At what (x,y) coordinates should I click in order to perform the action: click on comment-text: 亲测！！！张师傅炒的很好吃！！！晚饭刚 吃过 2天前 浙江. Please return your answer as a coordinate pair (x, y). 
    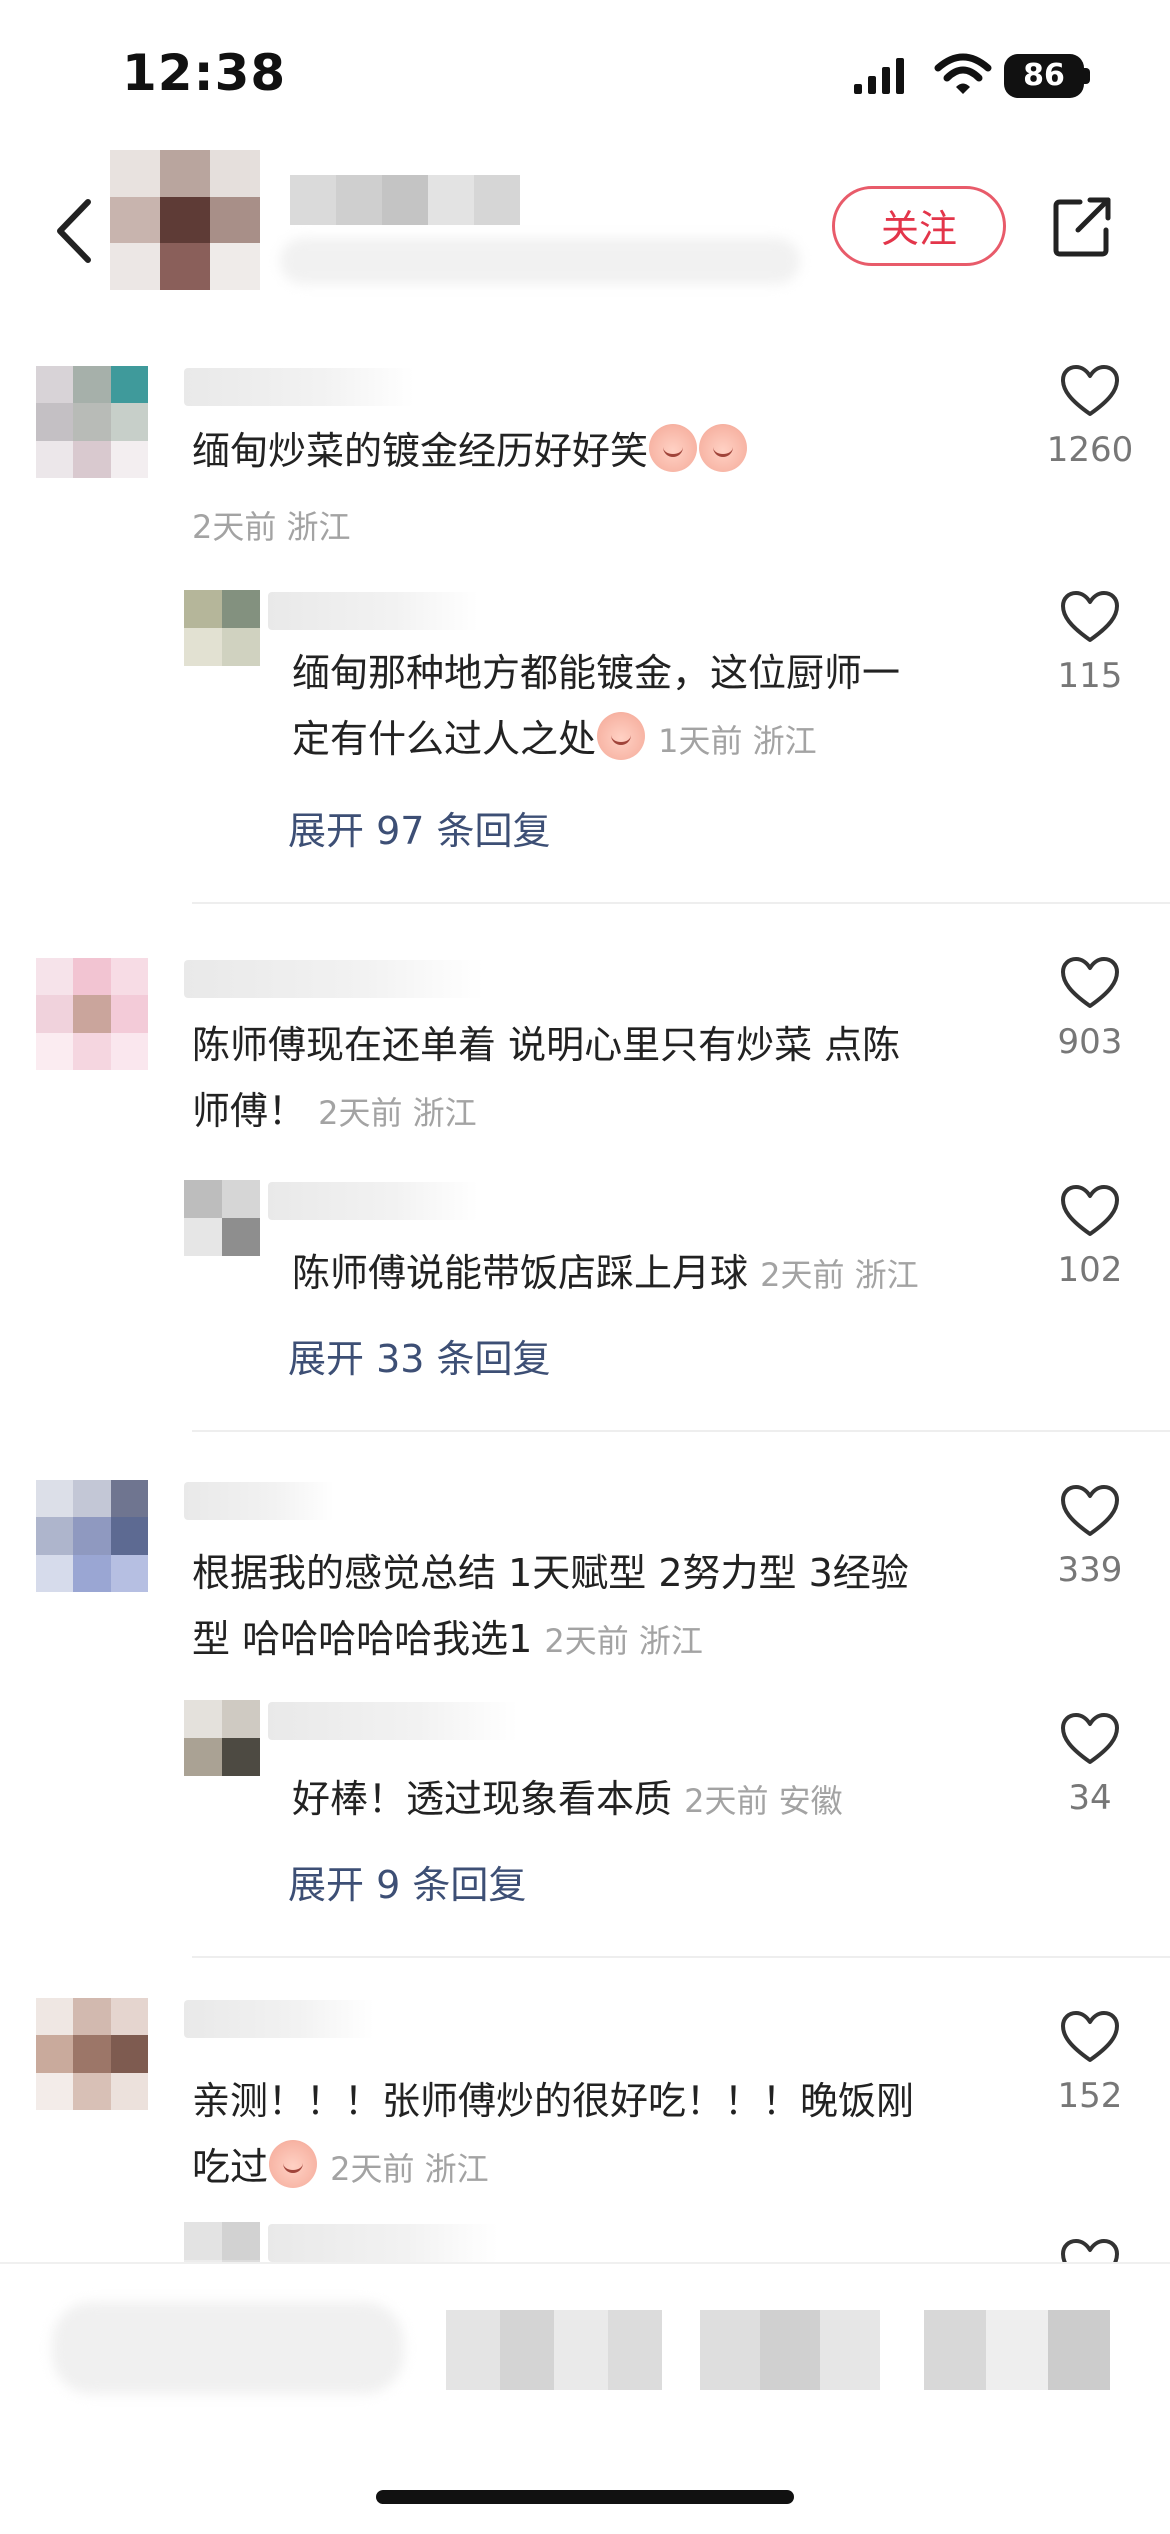
    Looking at the image, I should click on (553, 2134).